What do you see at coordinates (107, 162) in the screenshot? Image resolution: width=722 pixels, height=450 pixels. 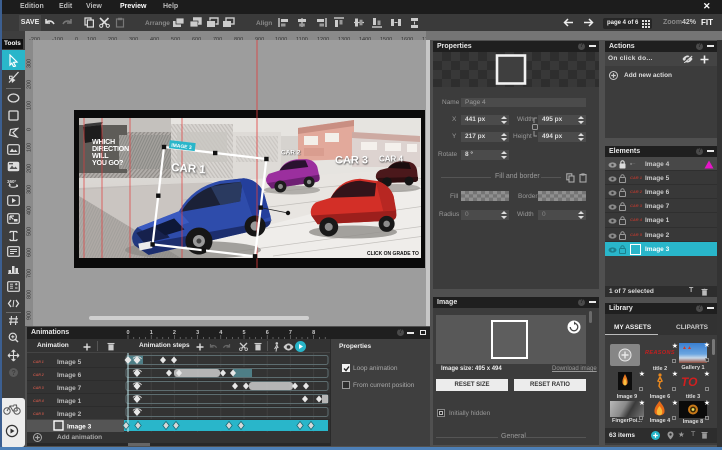 I see `svg-text: YOU GO?` at bounding box center [107, 162].